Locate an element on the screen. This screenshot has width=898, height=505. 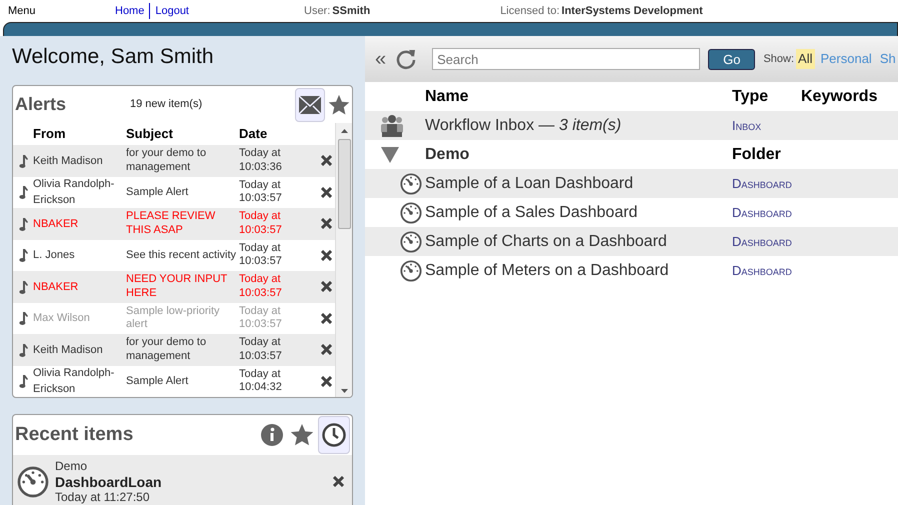
panel-title: Alerts is located at coordinates (41, 104).